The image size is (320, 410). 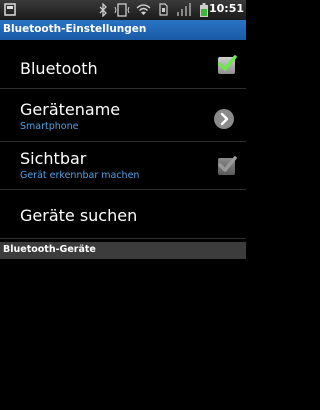 What do you see at coordinates (123, 119) in the screenshot?
I see `device-name-setting: Gerätename Smartphone` at bounding box center [123, 119].